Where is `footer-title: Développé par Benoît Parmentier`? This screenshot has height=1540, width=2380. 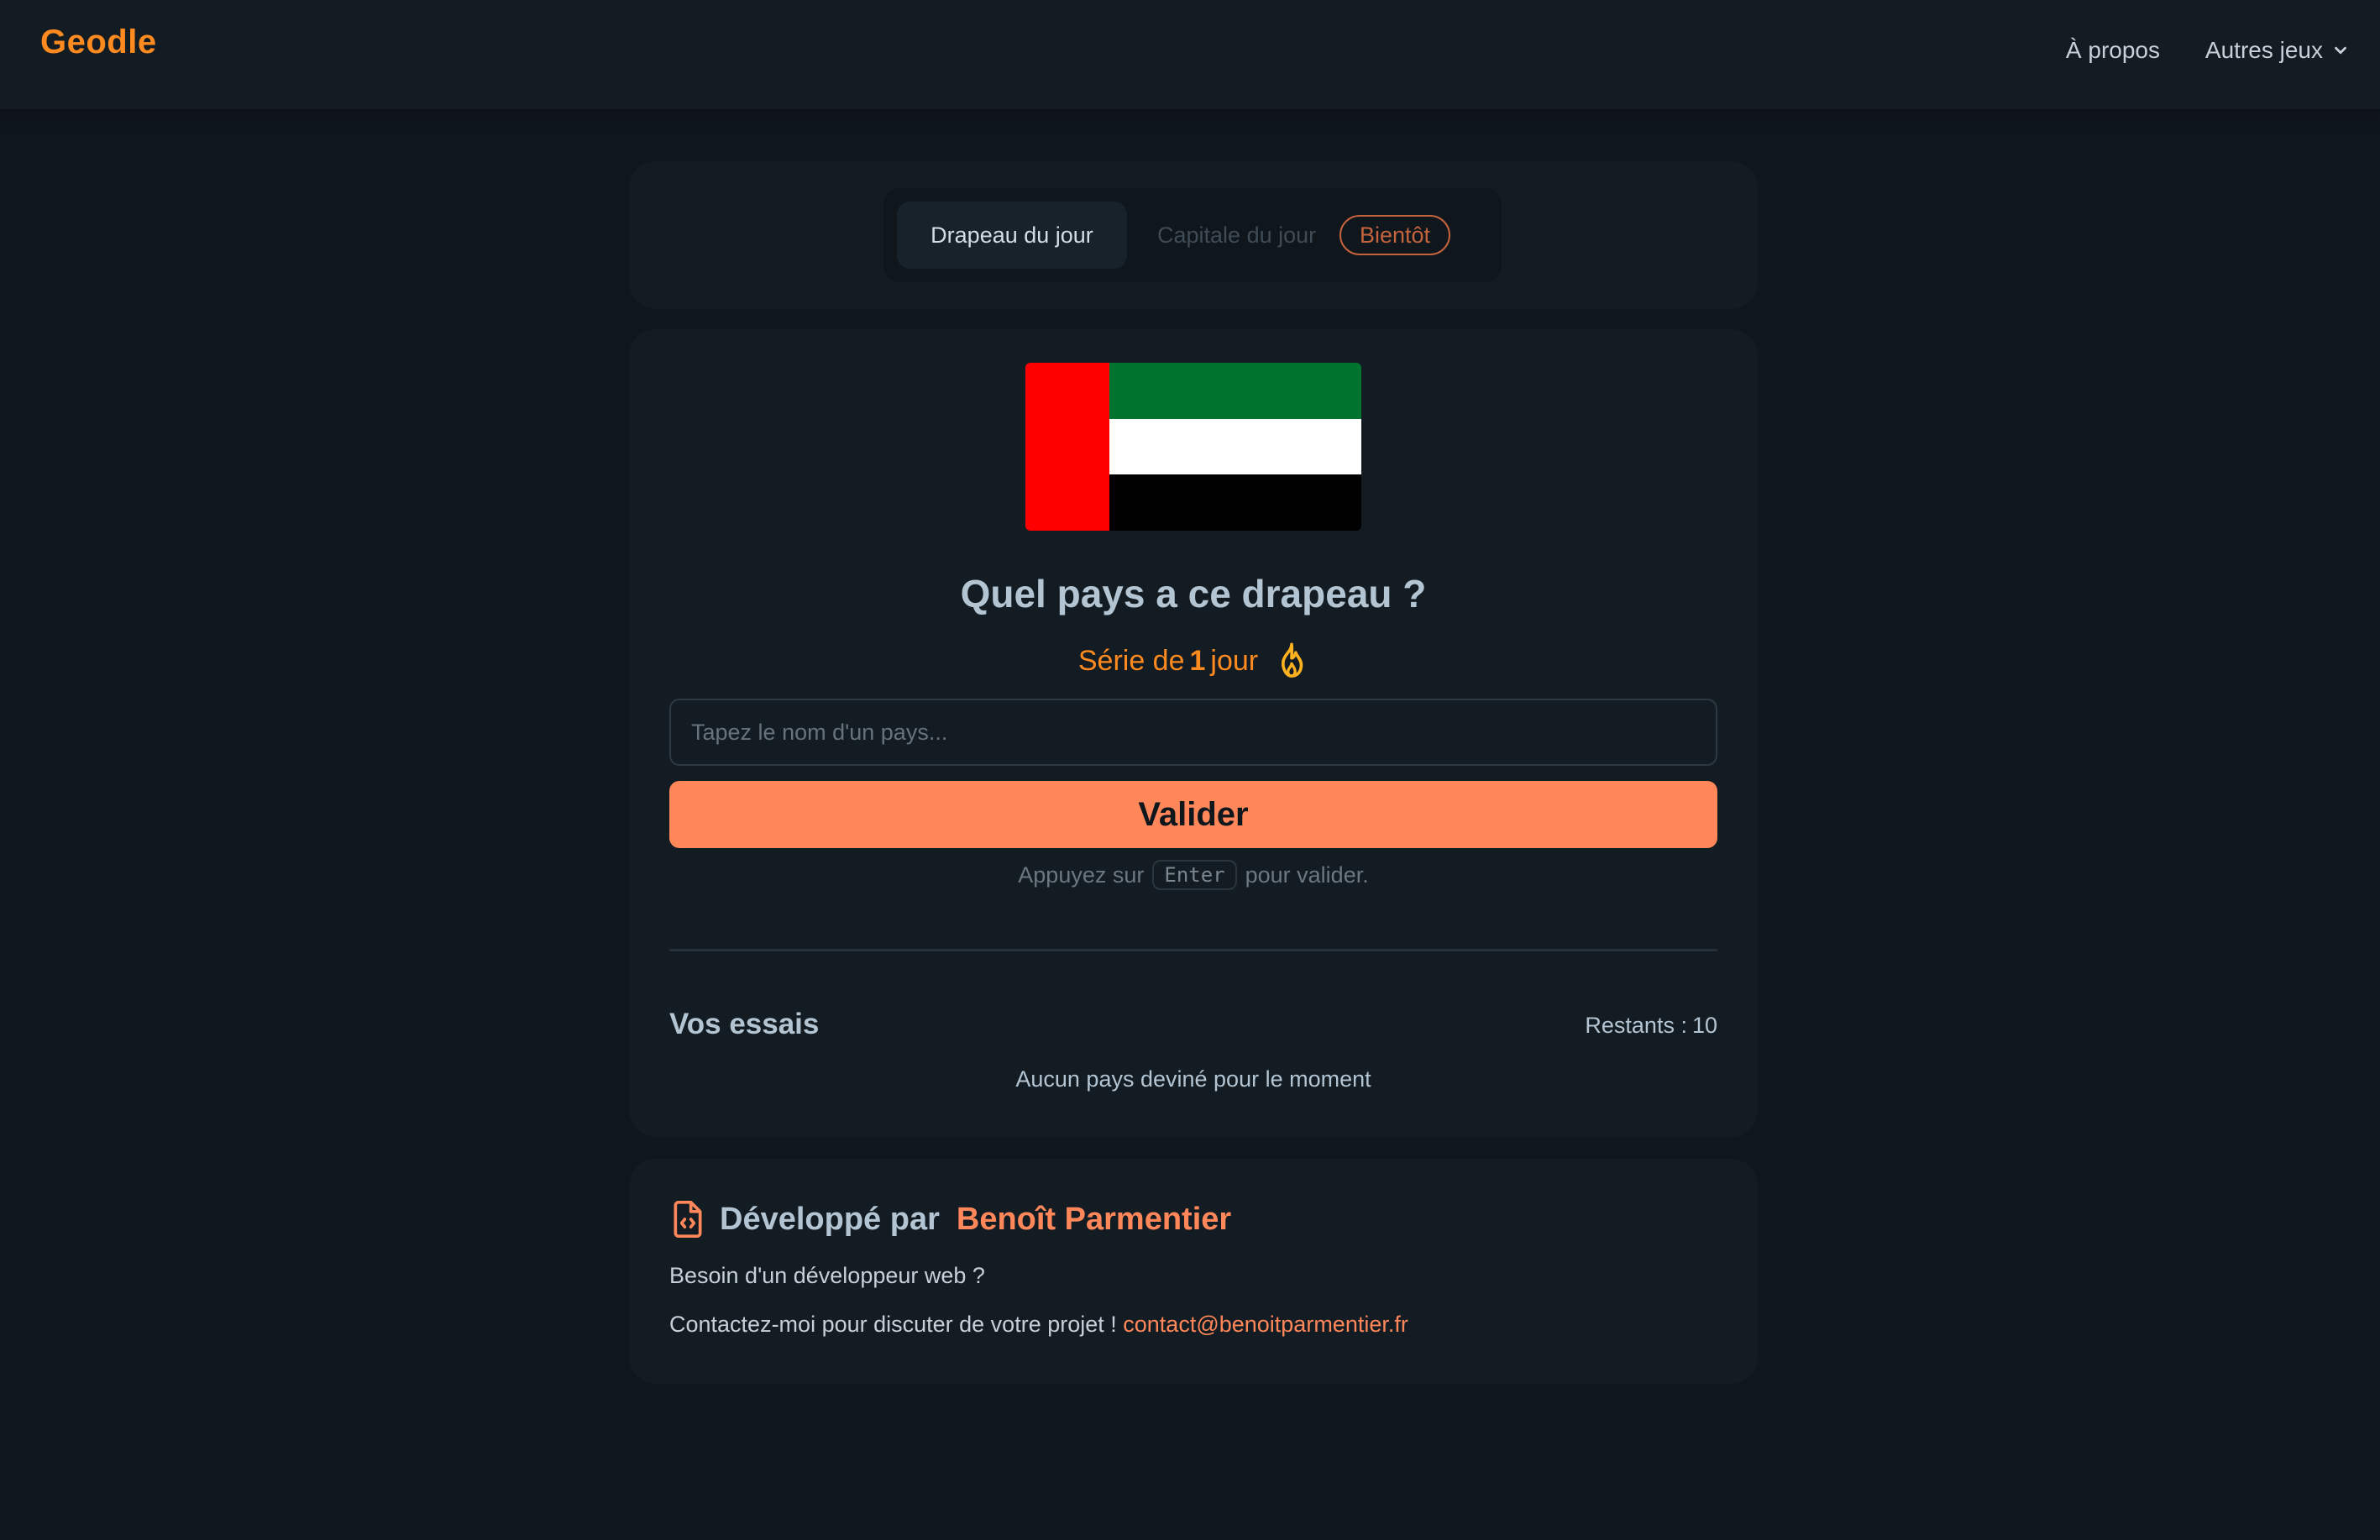
footer-title: Développé par Benoît Parmentier is located at coordinates (950, 1219).